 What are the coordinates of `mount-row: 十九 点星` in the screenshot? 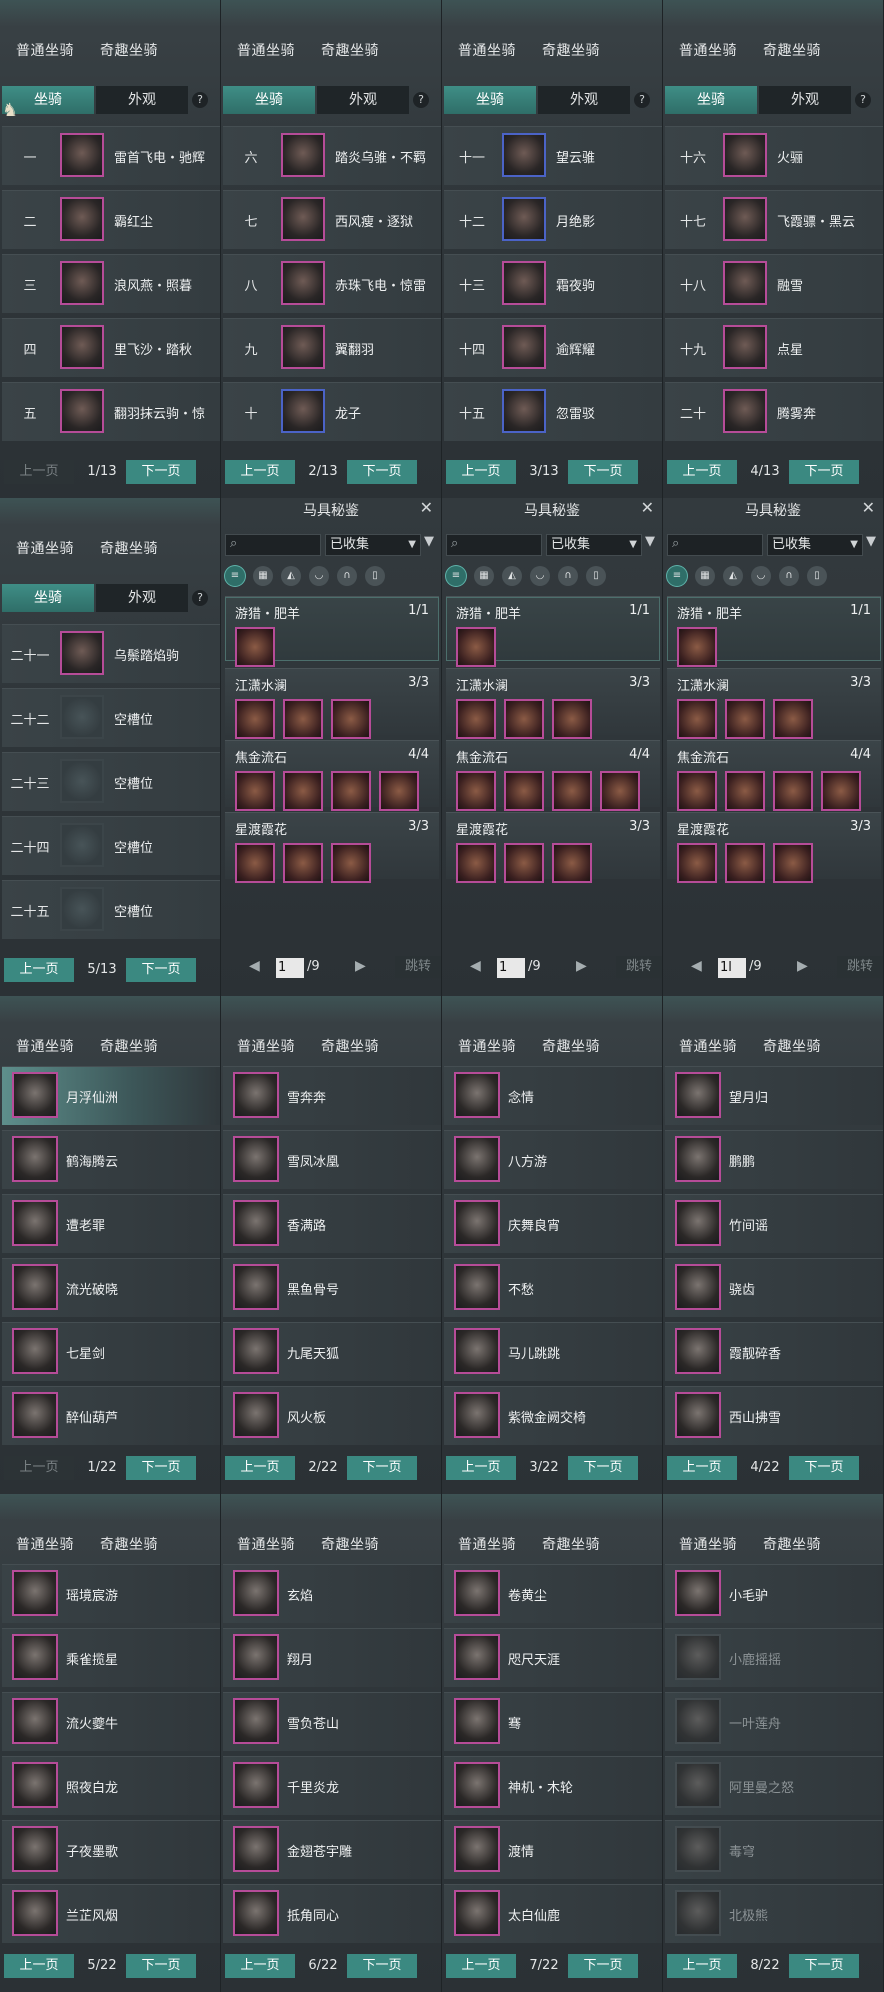 It's located at (774, 347).